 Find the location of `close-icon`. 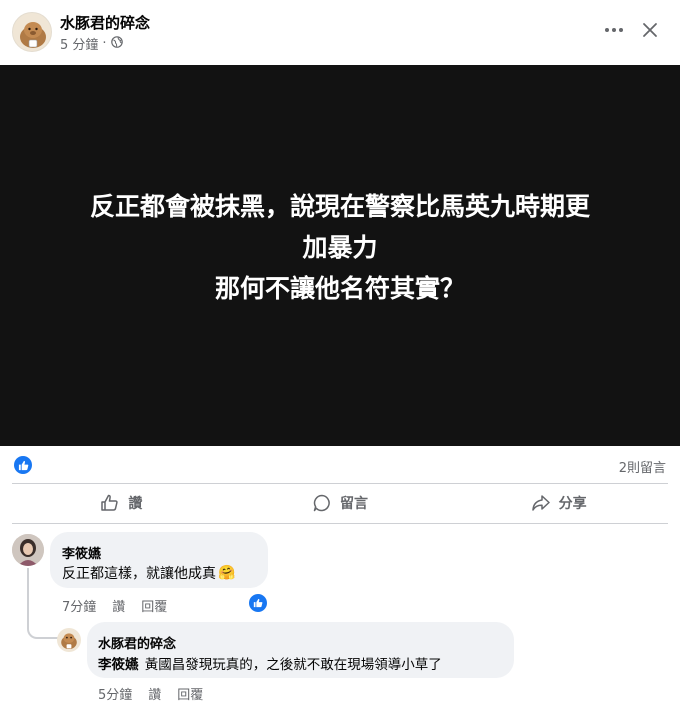

close-icon is located at coordinates (650, 30).